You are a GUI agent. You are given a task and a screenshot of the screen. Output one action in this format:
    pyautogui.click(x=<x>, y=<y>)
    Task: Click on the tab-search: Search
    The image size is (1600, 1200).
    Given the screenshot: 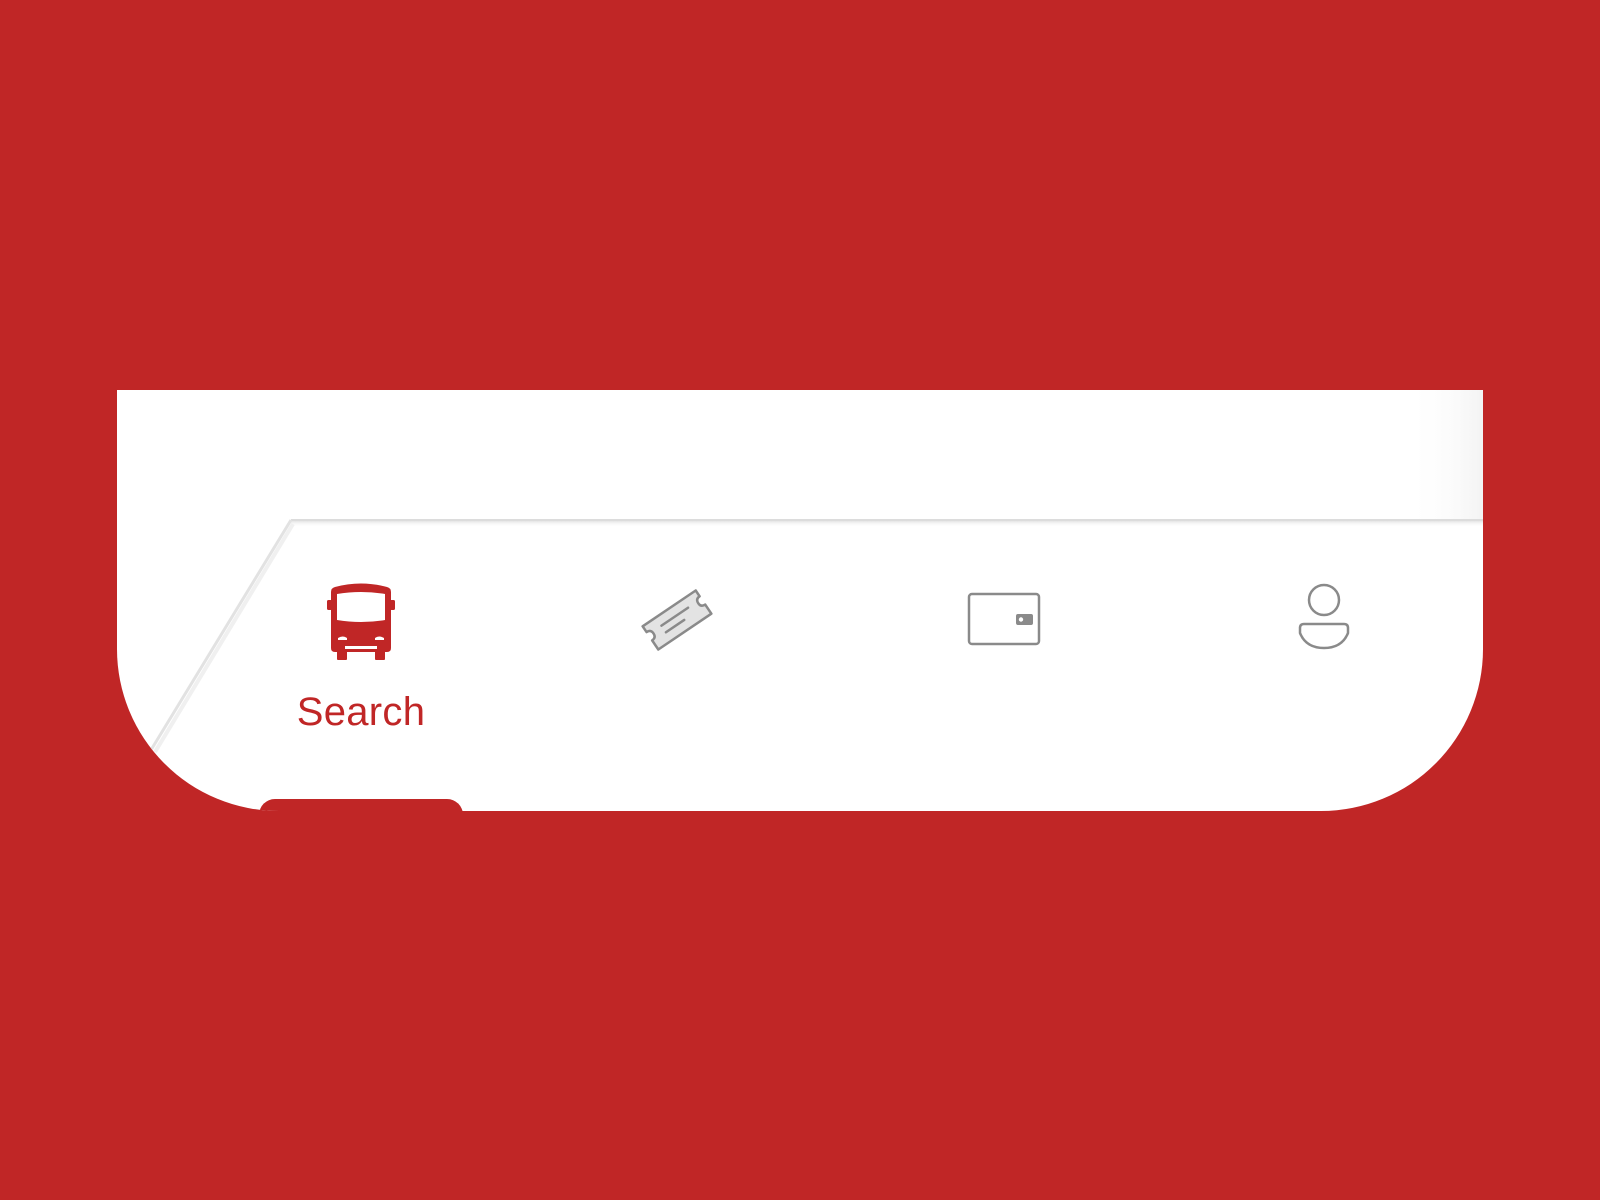 What is the action you would take?
    pyautogui.click(x=361, y=660)
    